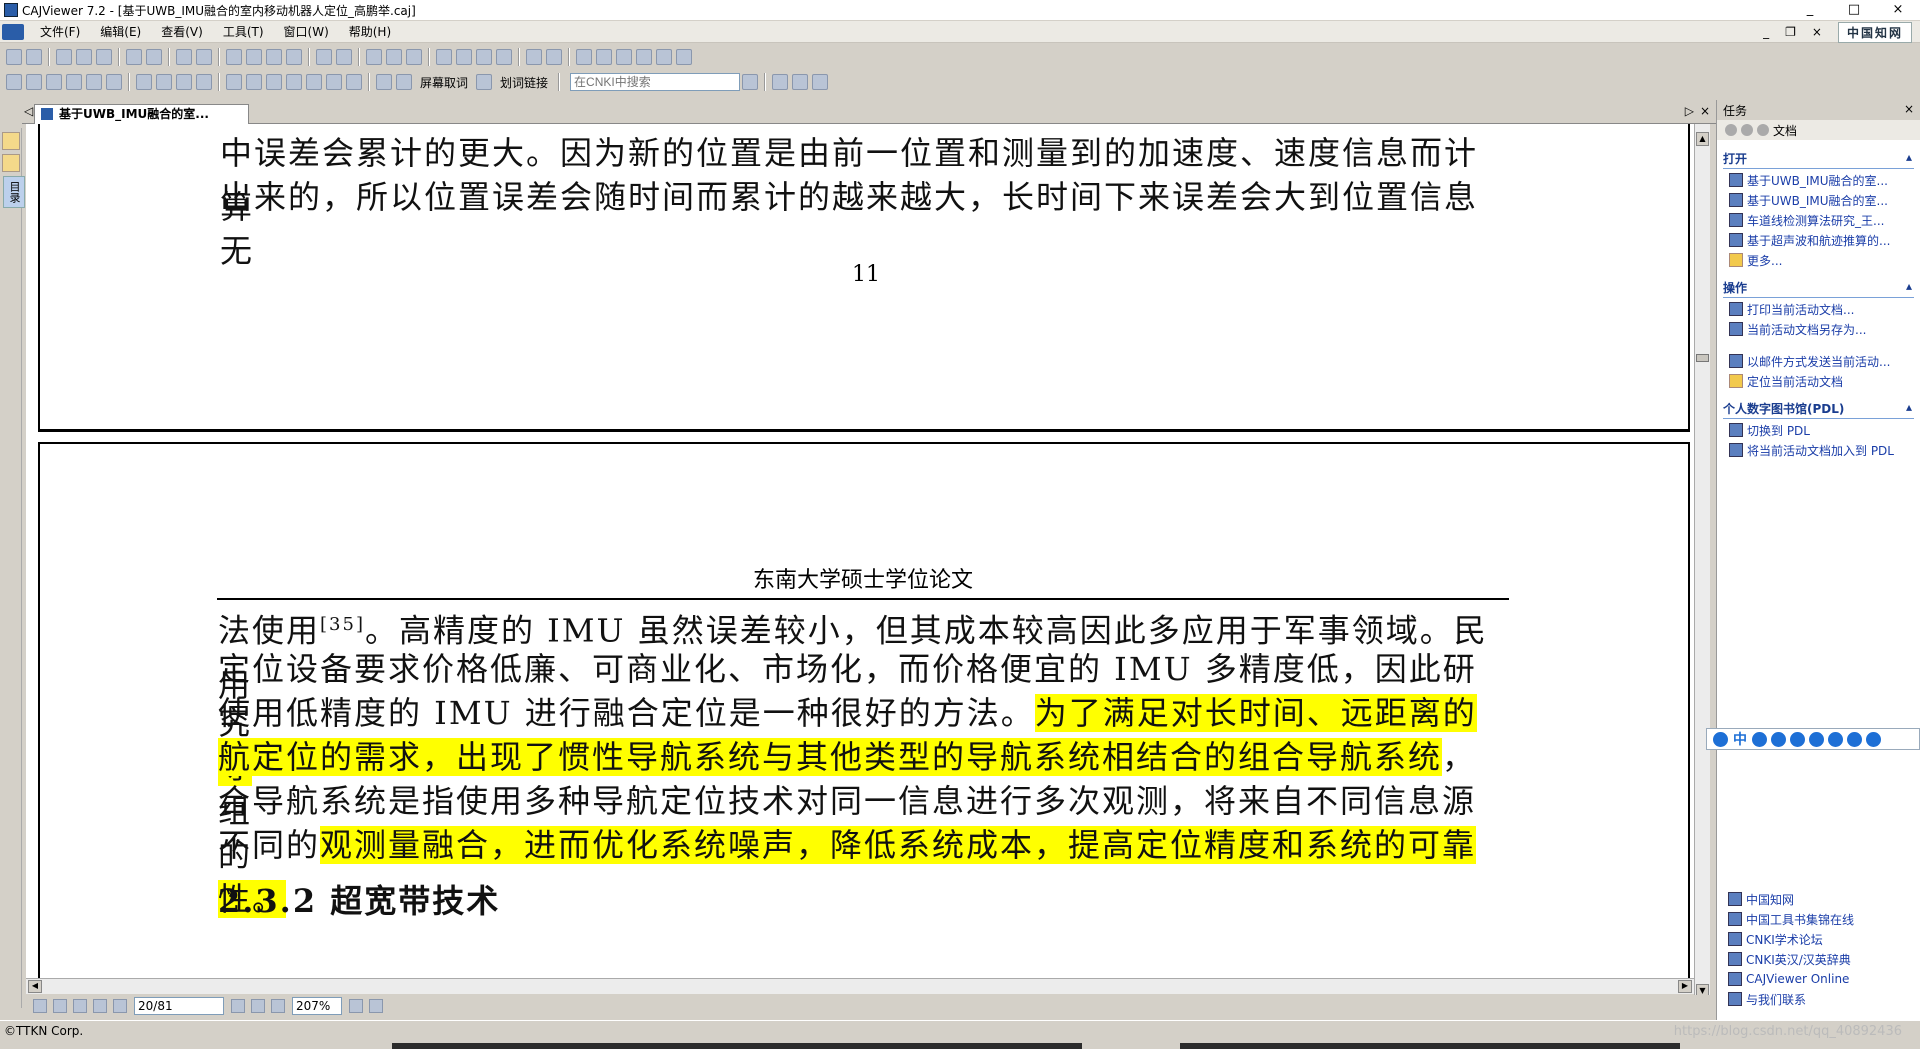 The width and height of the screenshot is (1920, 1049). I want to click on skin-icon, so click(1854, 739).